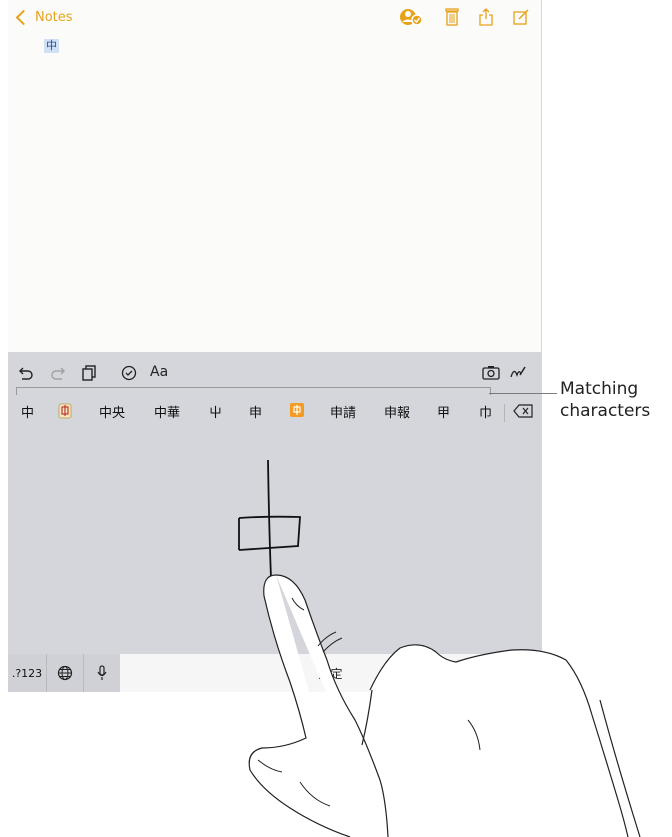 The image size is (672, 837). Describe the element at coordinates (491, 374) in the screenshot. I see `camera-icon` at that location.